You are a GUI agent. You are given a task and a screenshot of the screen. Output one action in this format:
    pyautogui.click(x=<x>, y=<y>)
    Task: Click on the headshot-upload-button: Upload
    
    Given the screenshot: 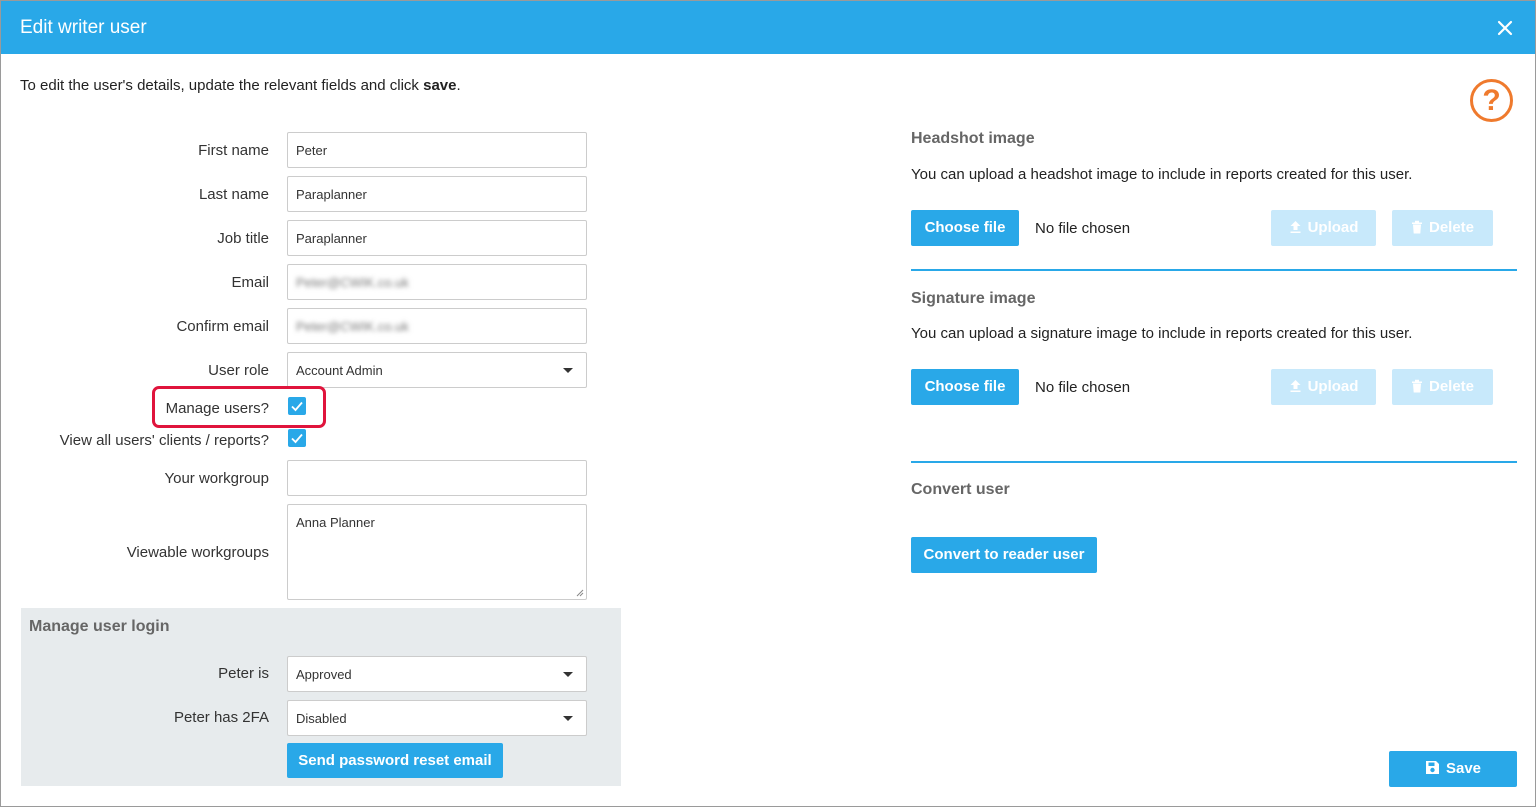 What is the action you would take?
    pyautogui.click(x=1323, y=228)
    